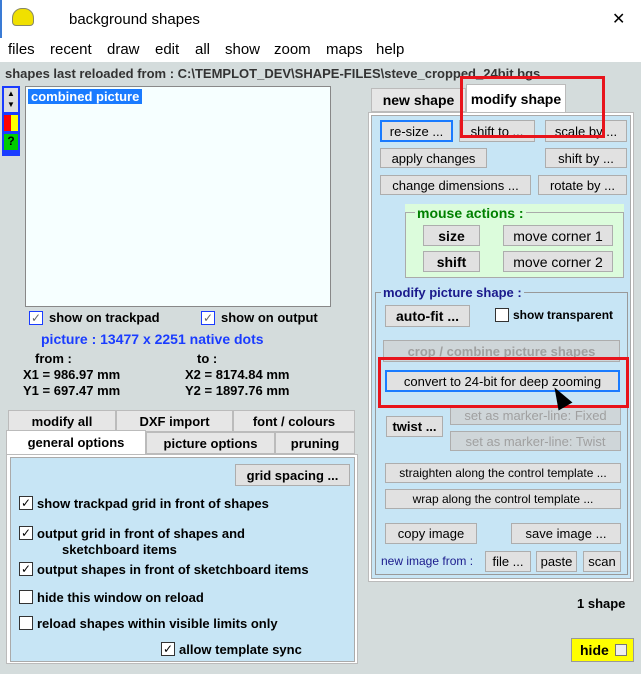 The width and height of the screenshot is (641, 674). I want to click on list-item: combined picture, so click(85, 96).